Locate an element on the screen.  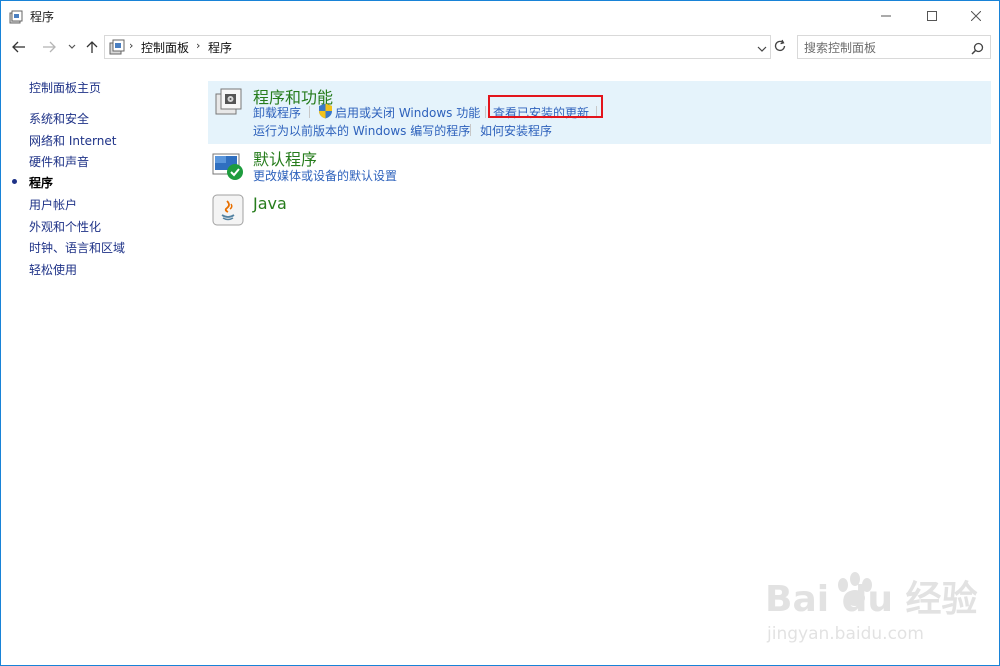
sidebar-item-ease-of-access: 轻松使用 is located at coordinates (53, 269).